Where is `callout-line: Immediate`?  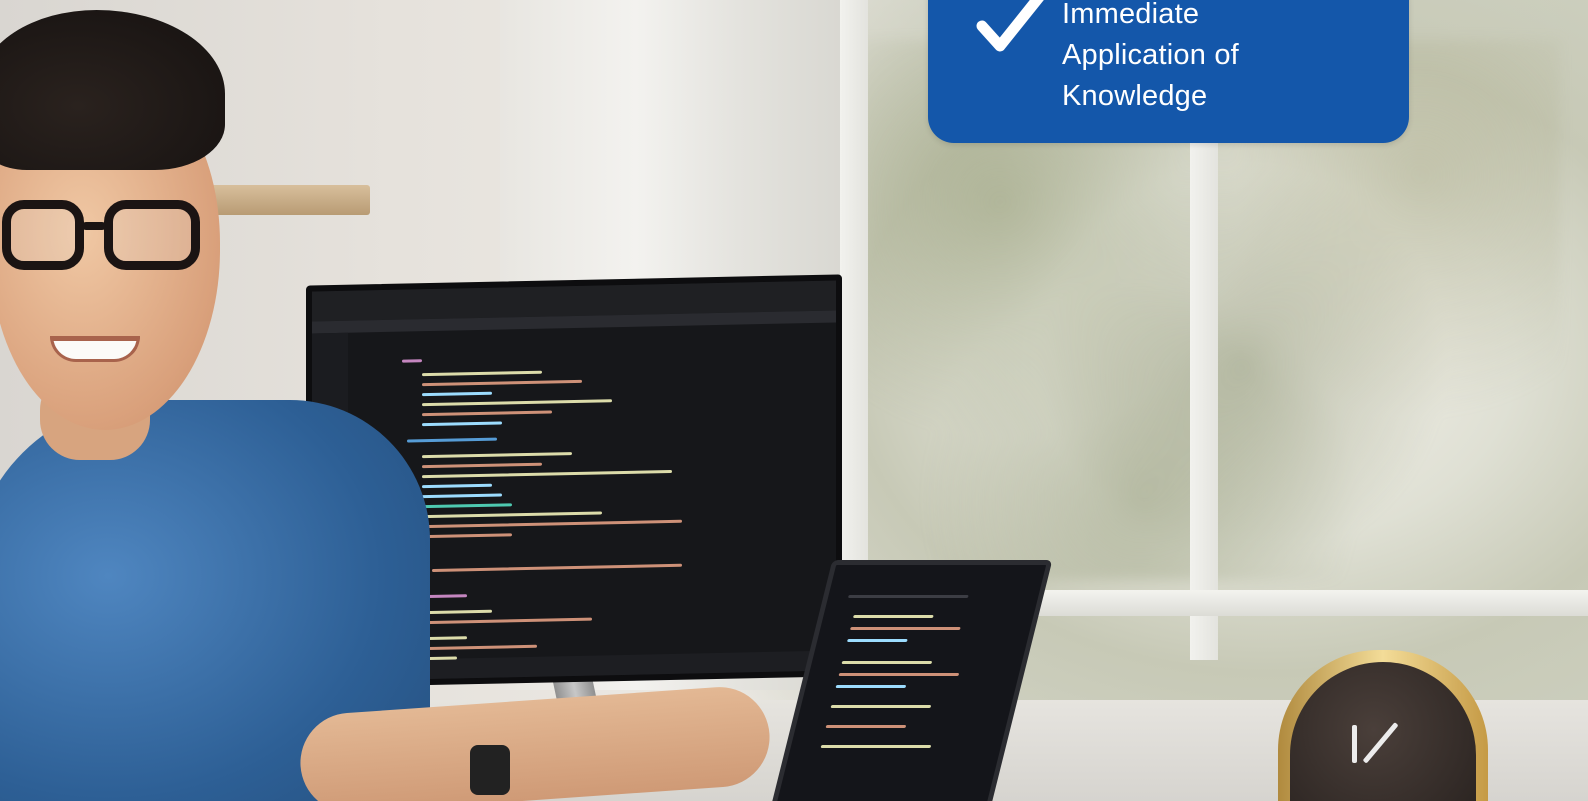 callout-line: Immediate is located at coordinates (1131, 15).